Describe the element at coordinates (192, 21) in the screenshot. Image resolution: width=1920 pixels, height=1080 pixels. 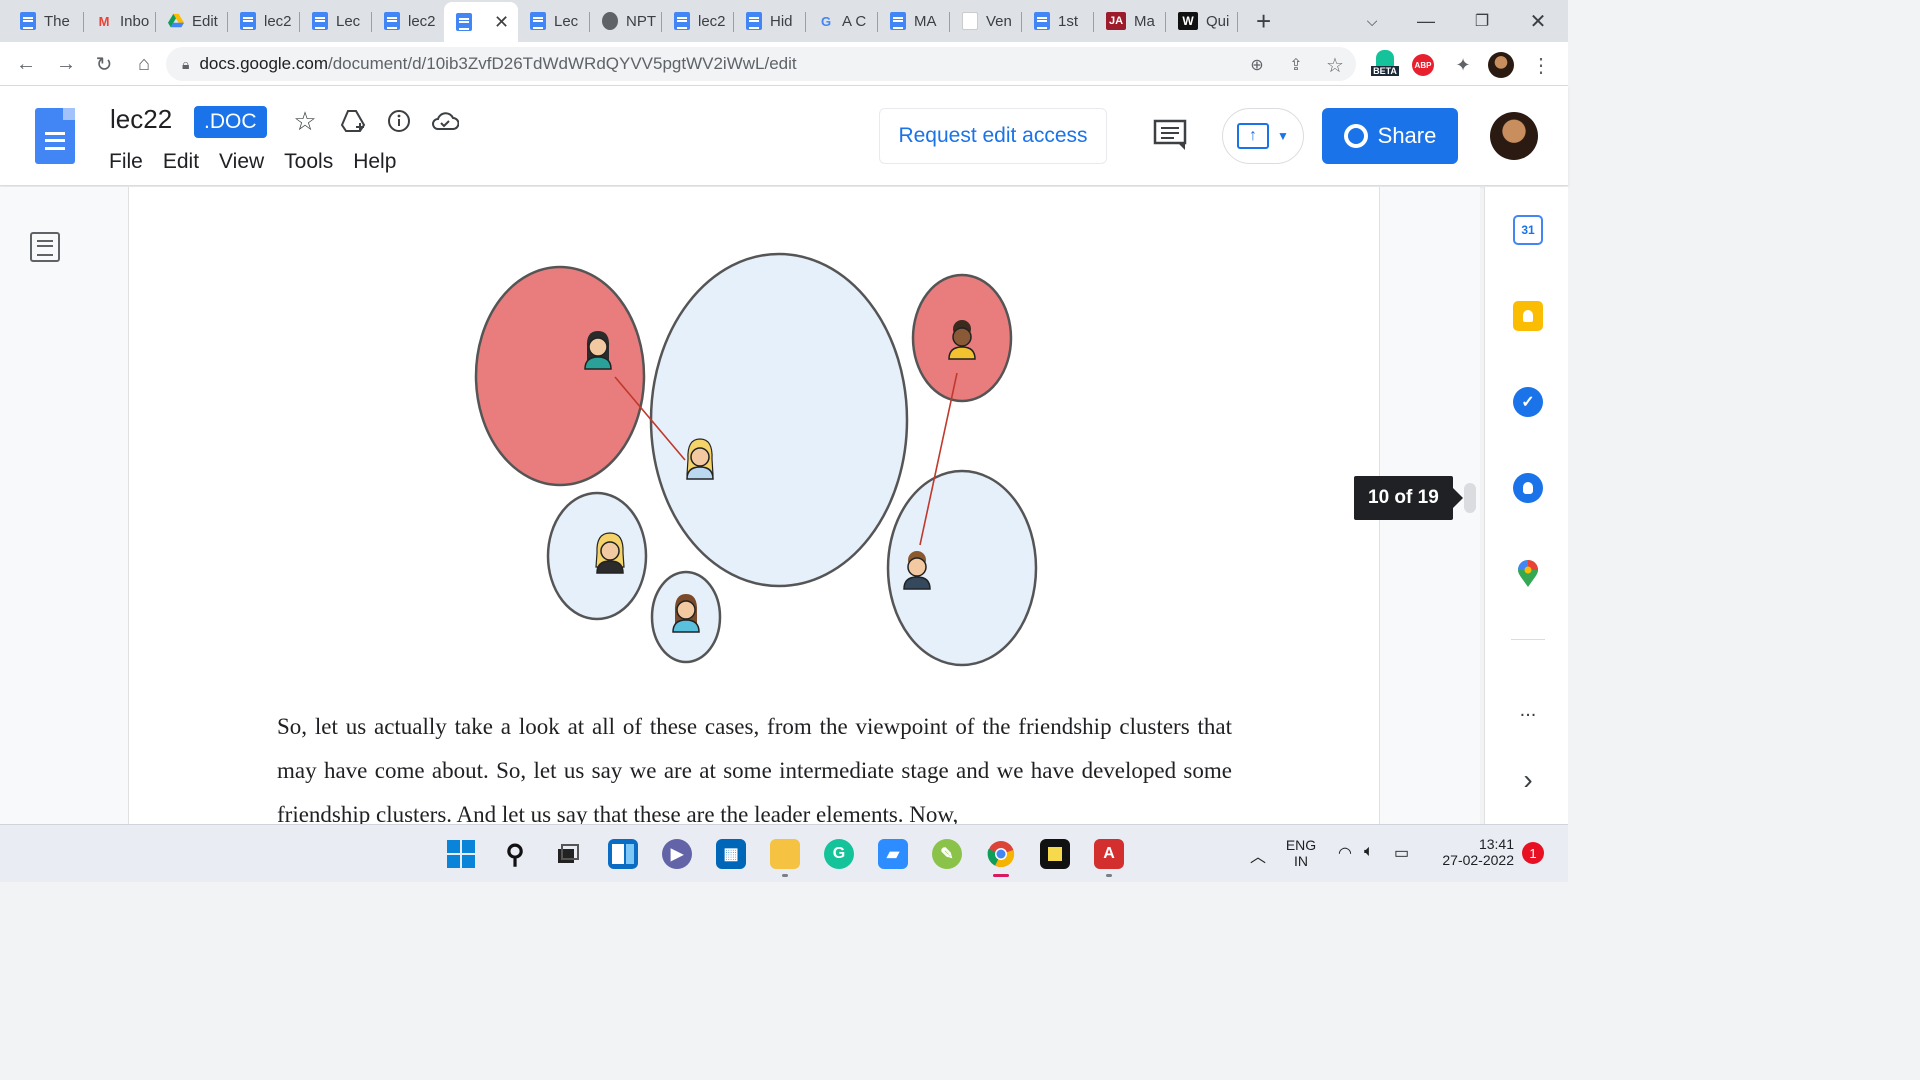
I see `tab-3: Edit` at that location.